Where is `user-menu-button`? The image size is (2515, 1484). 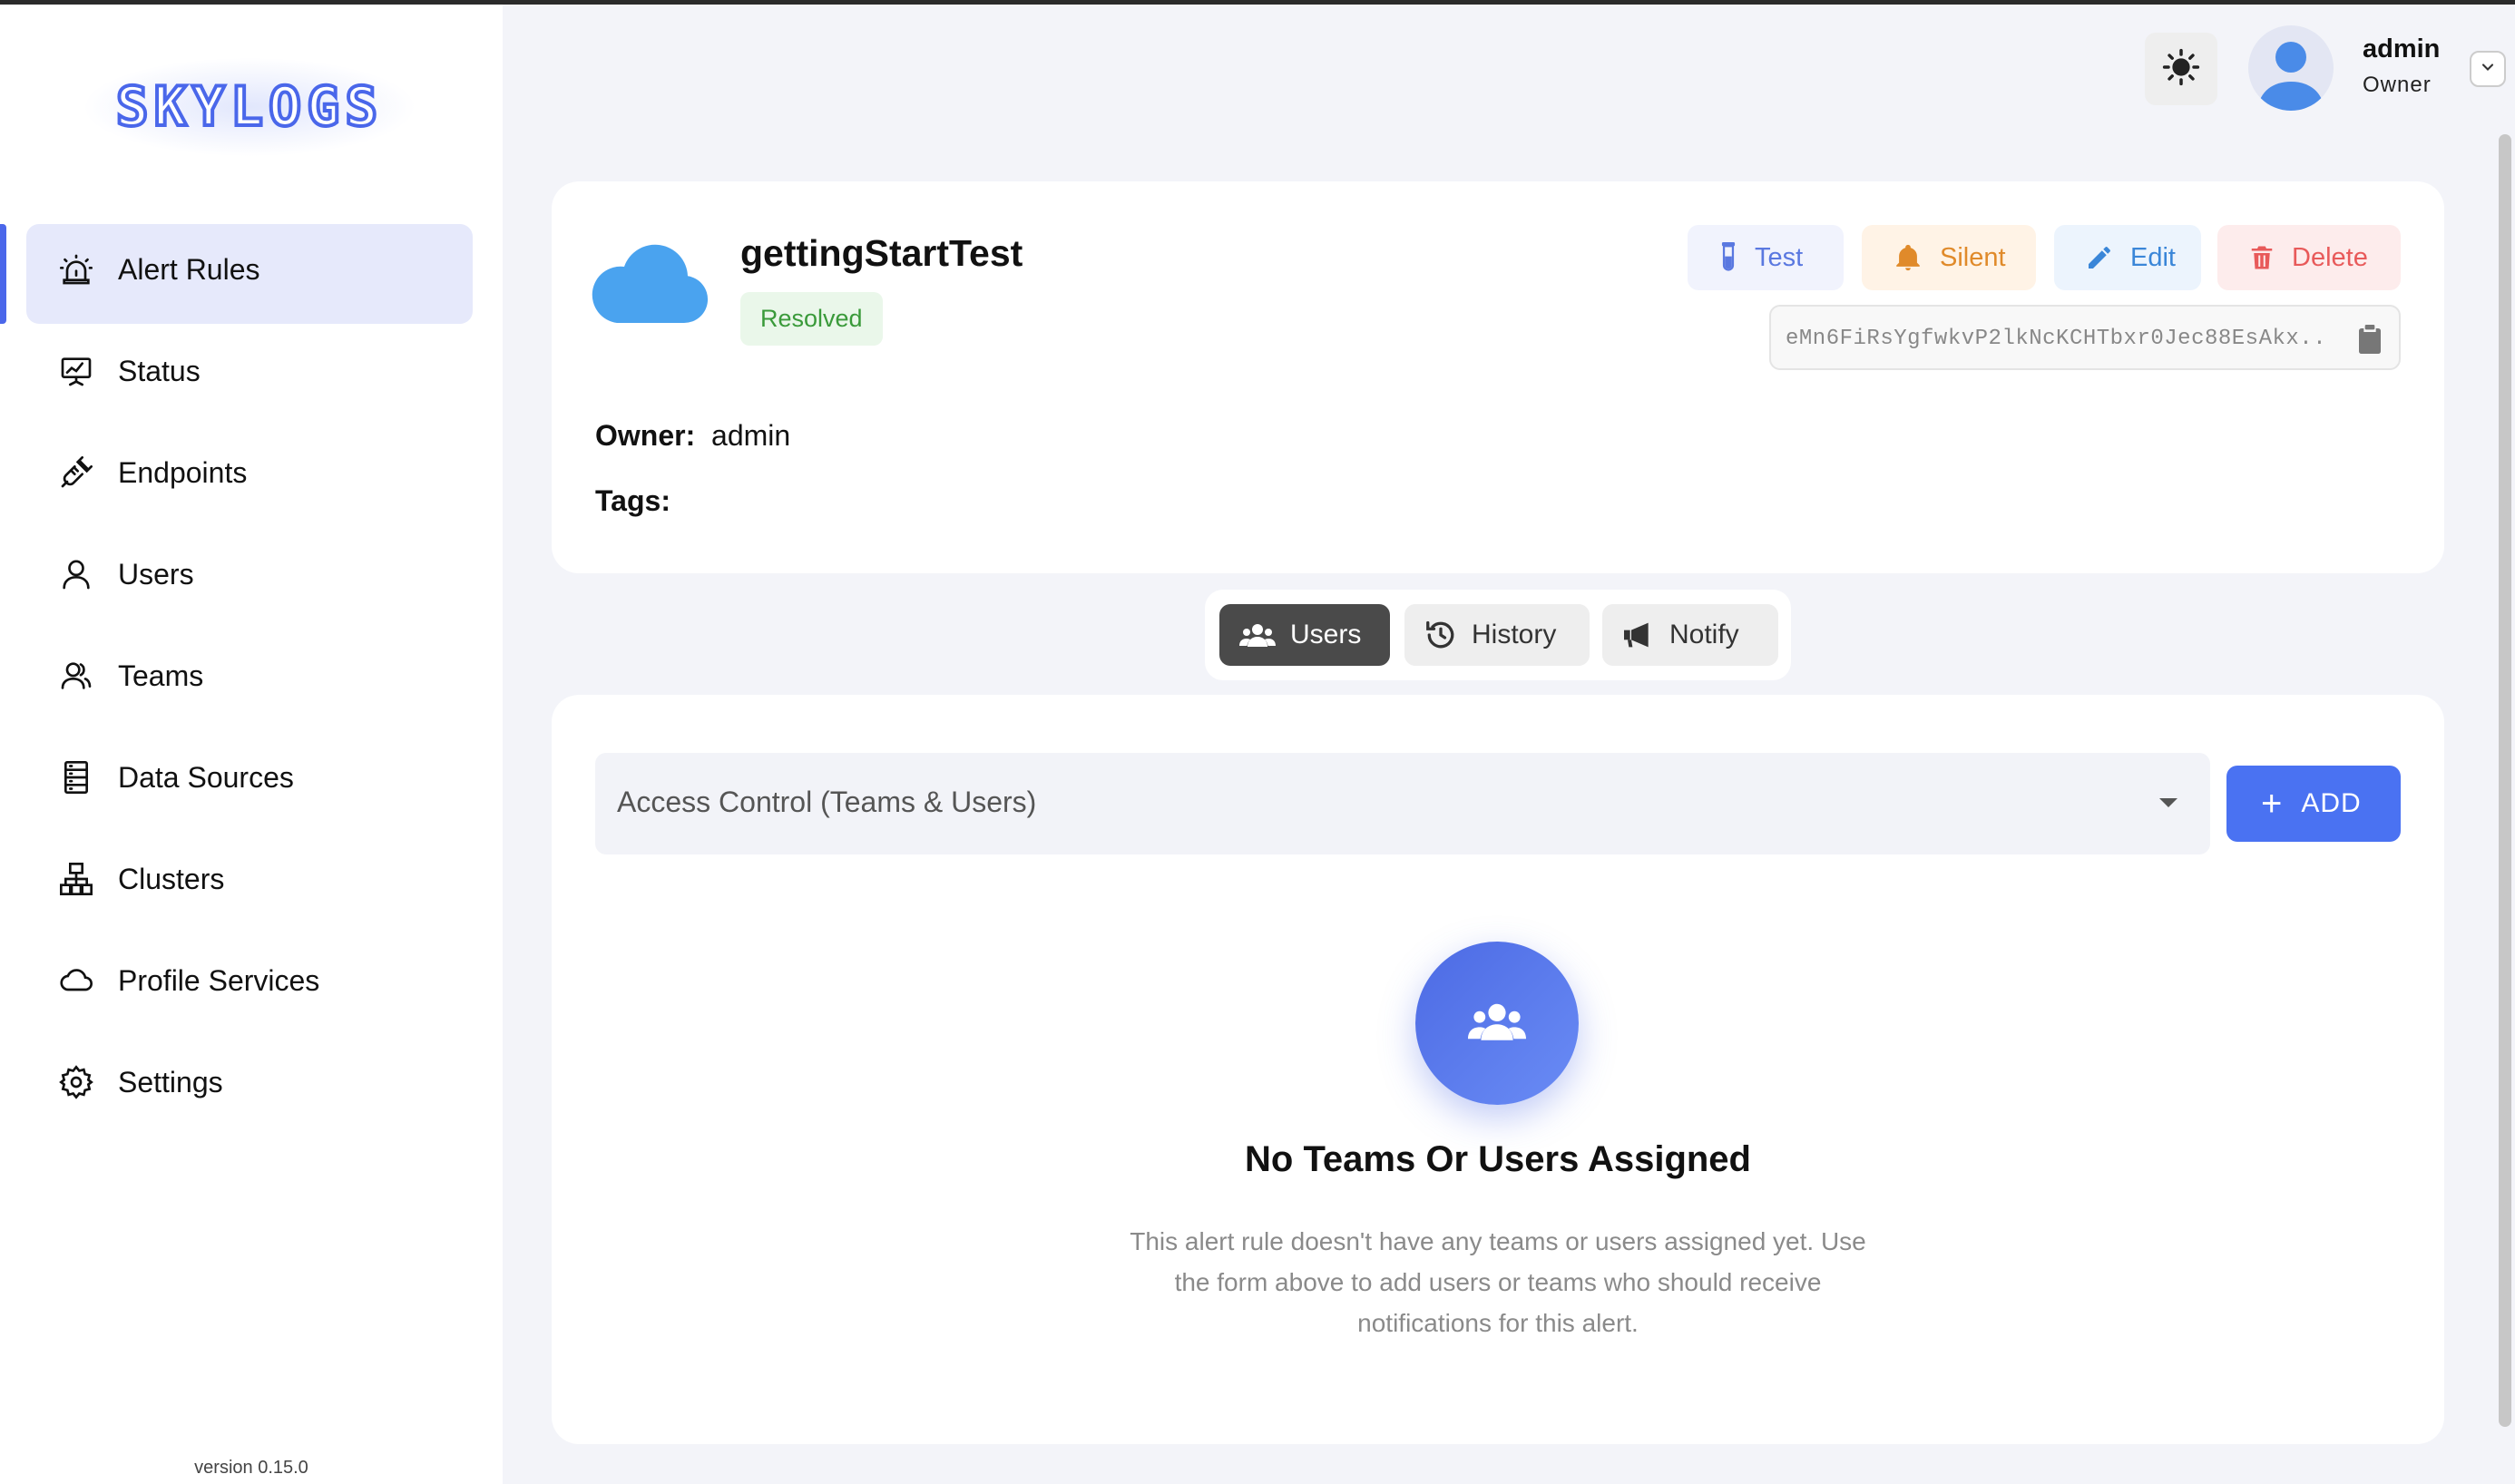 user-menu-button is located at coordinates (2488, 69).